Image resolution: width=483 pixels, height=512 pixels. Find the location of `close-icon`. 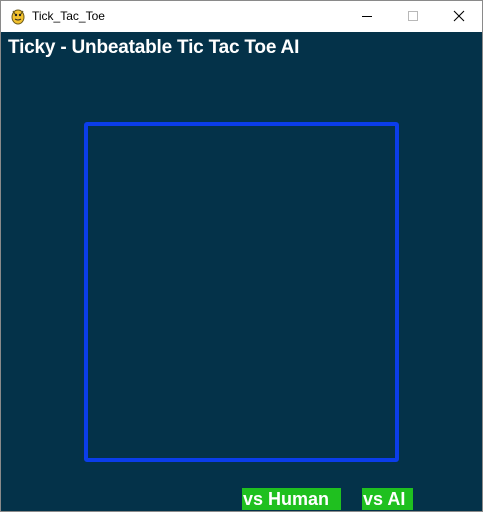

close-icon is located at coordinates (459, 16).